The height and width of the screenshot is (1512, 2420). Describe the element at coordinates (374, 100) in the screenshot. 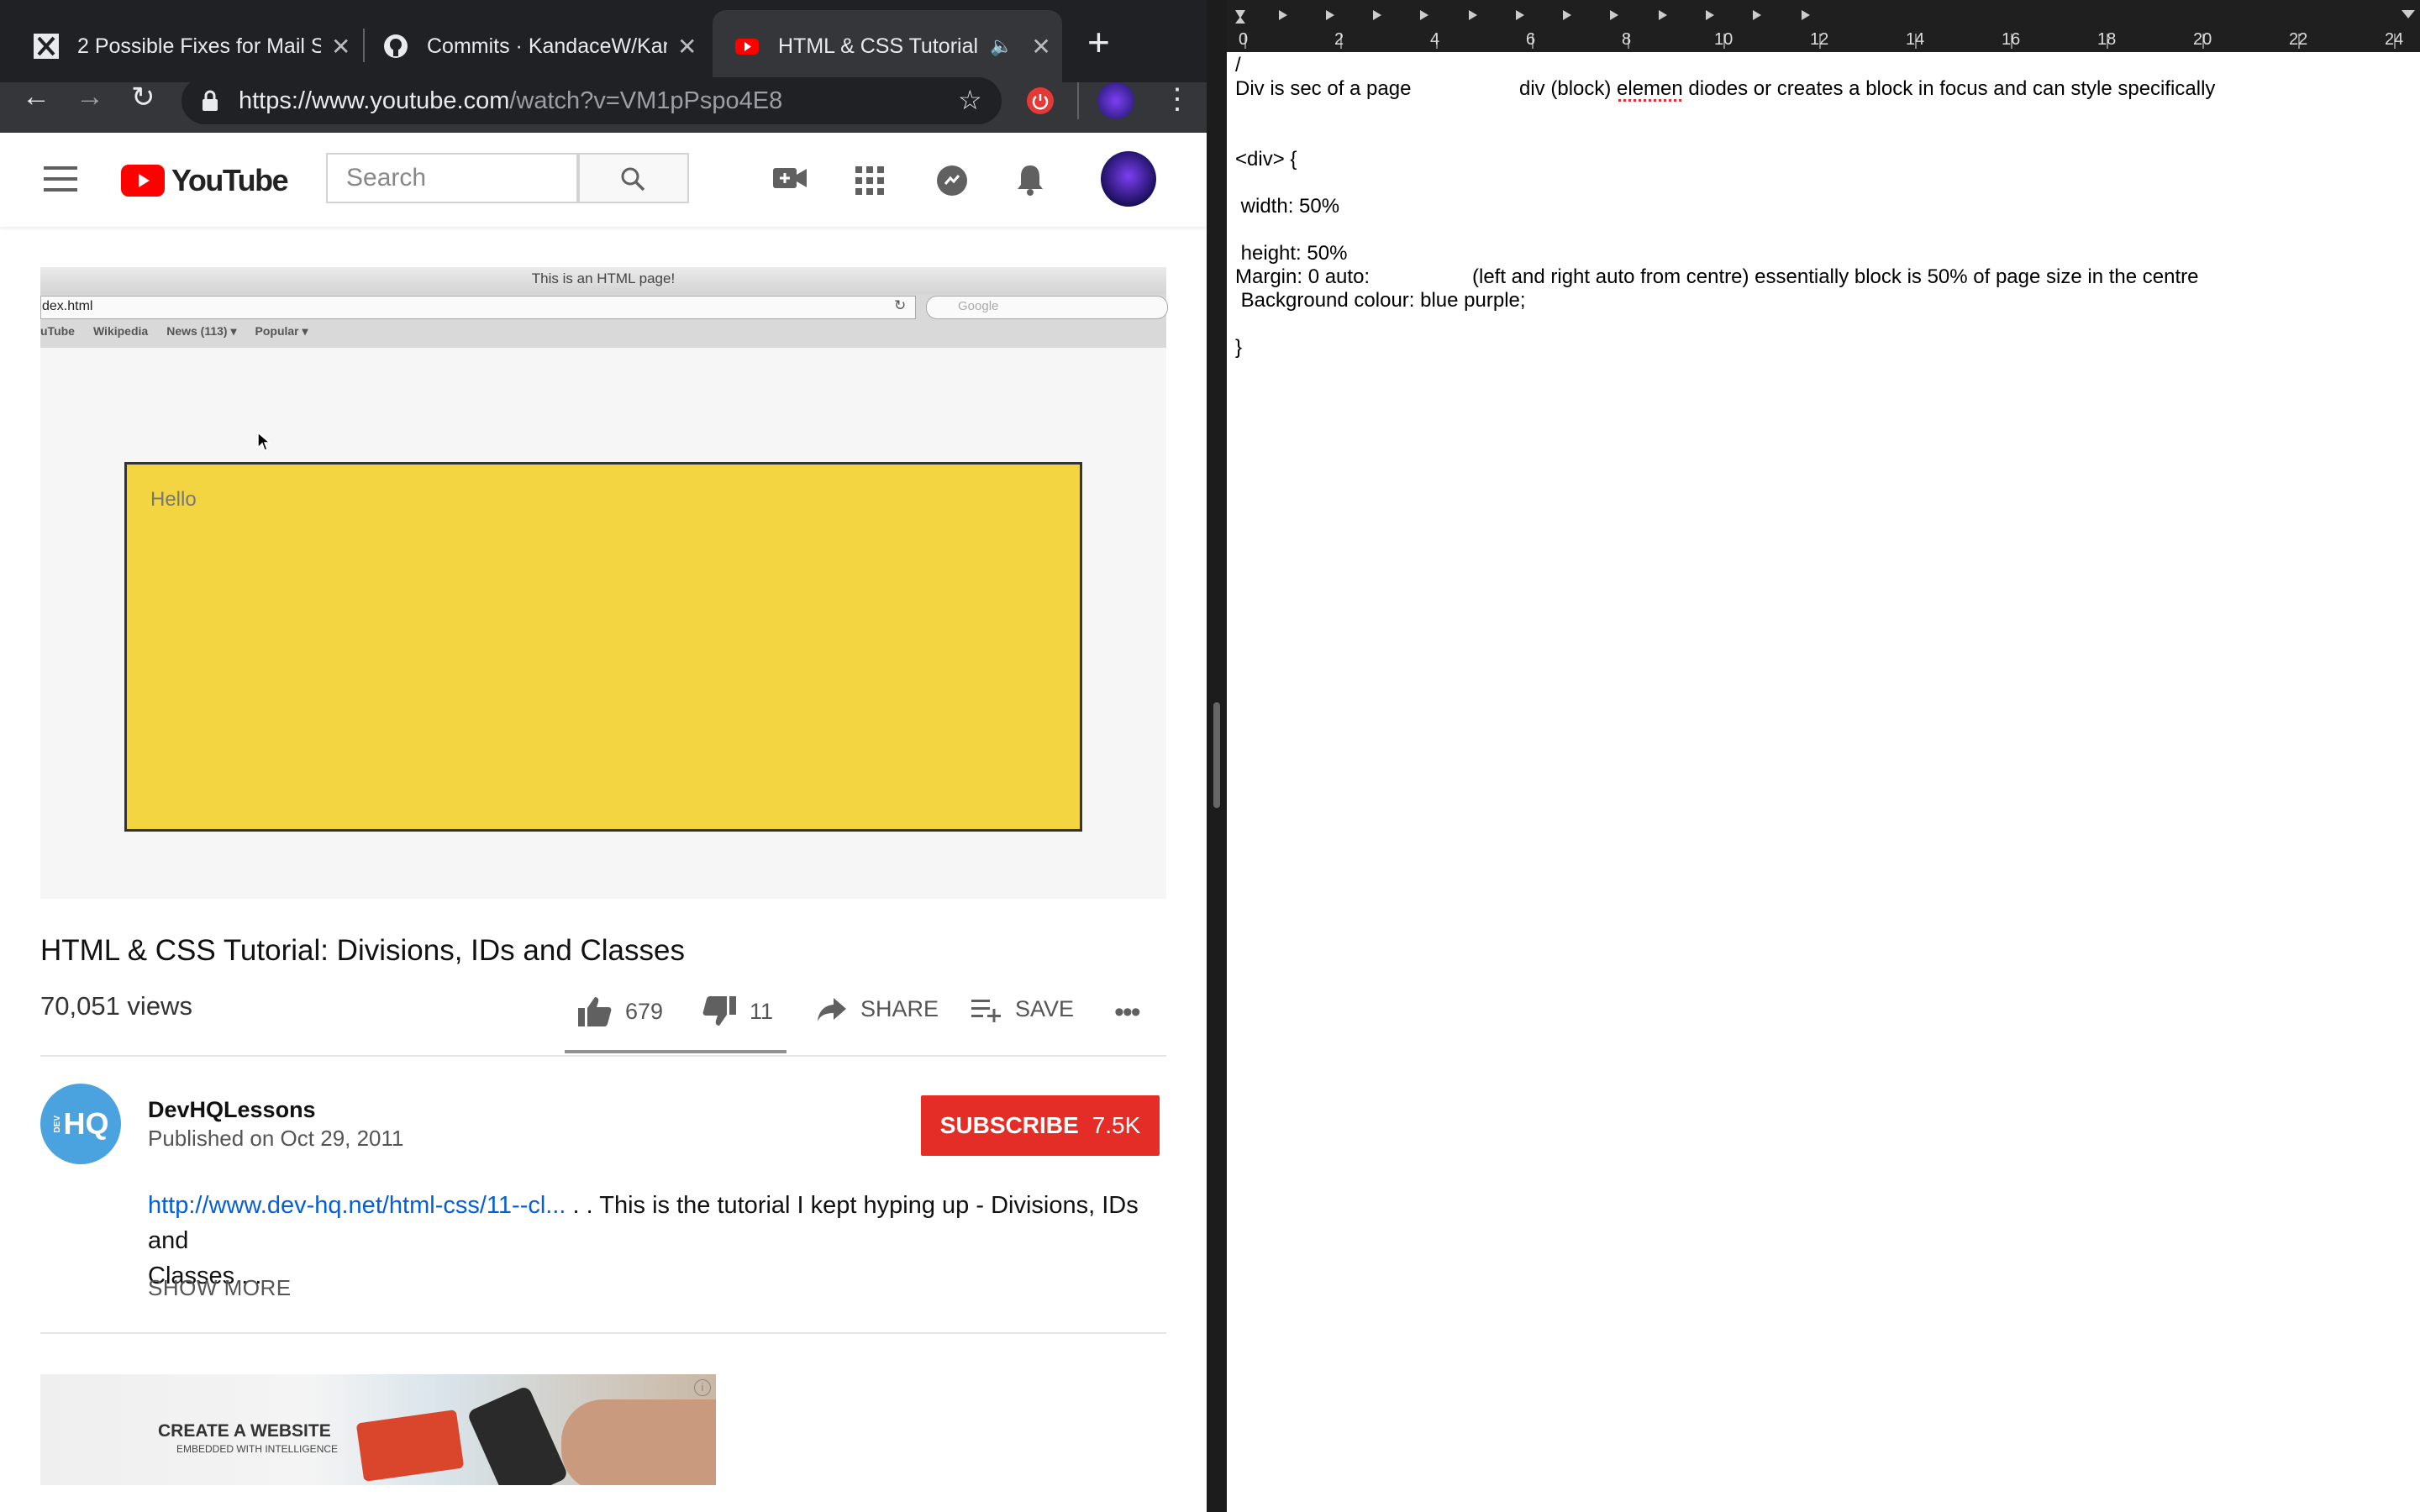

I see `url-host: https://www.youtube.com` at that location.